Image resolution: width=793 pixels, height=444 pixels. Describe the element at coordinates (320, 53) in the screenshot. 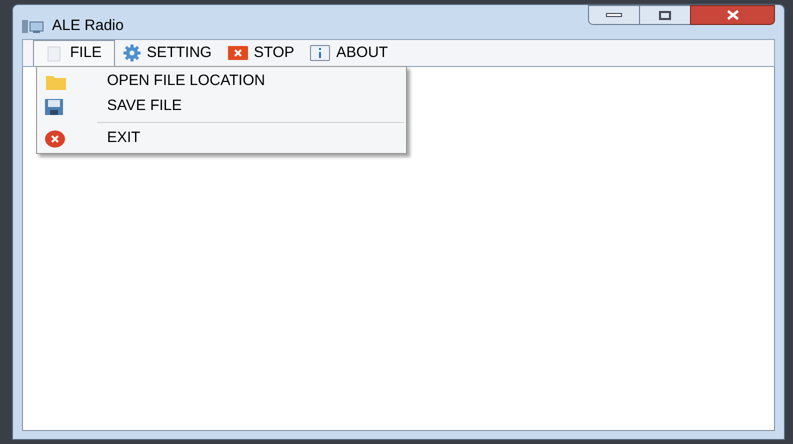

I see `info-icon` at that location.